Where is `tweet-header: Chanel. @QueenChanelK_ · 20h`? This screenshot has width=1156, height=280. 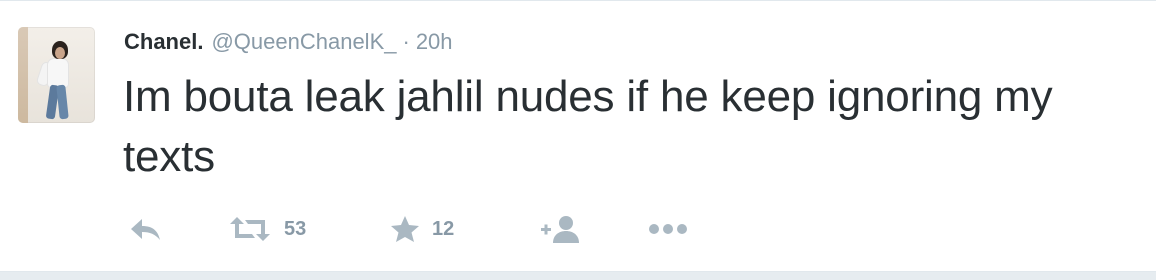
tweet-header: Chanel. @QueenChanelK_ · 20h is located at coordinates (288, 42).